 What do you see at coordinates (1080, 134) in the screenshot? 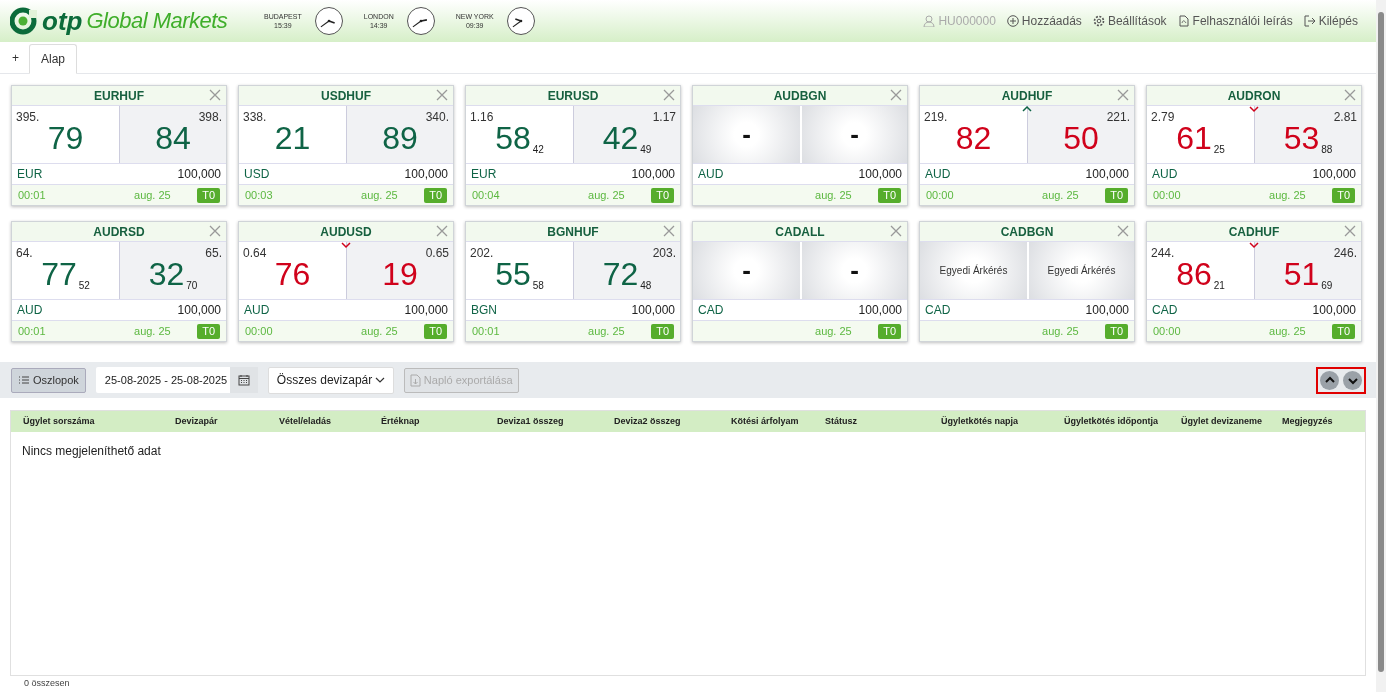
I see `ask-price: 221. 50` at bounding box center [1080, 134].